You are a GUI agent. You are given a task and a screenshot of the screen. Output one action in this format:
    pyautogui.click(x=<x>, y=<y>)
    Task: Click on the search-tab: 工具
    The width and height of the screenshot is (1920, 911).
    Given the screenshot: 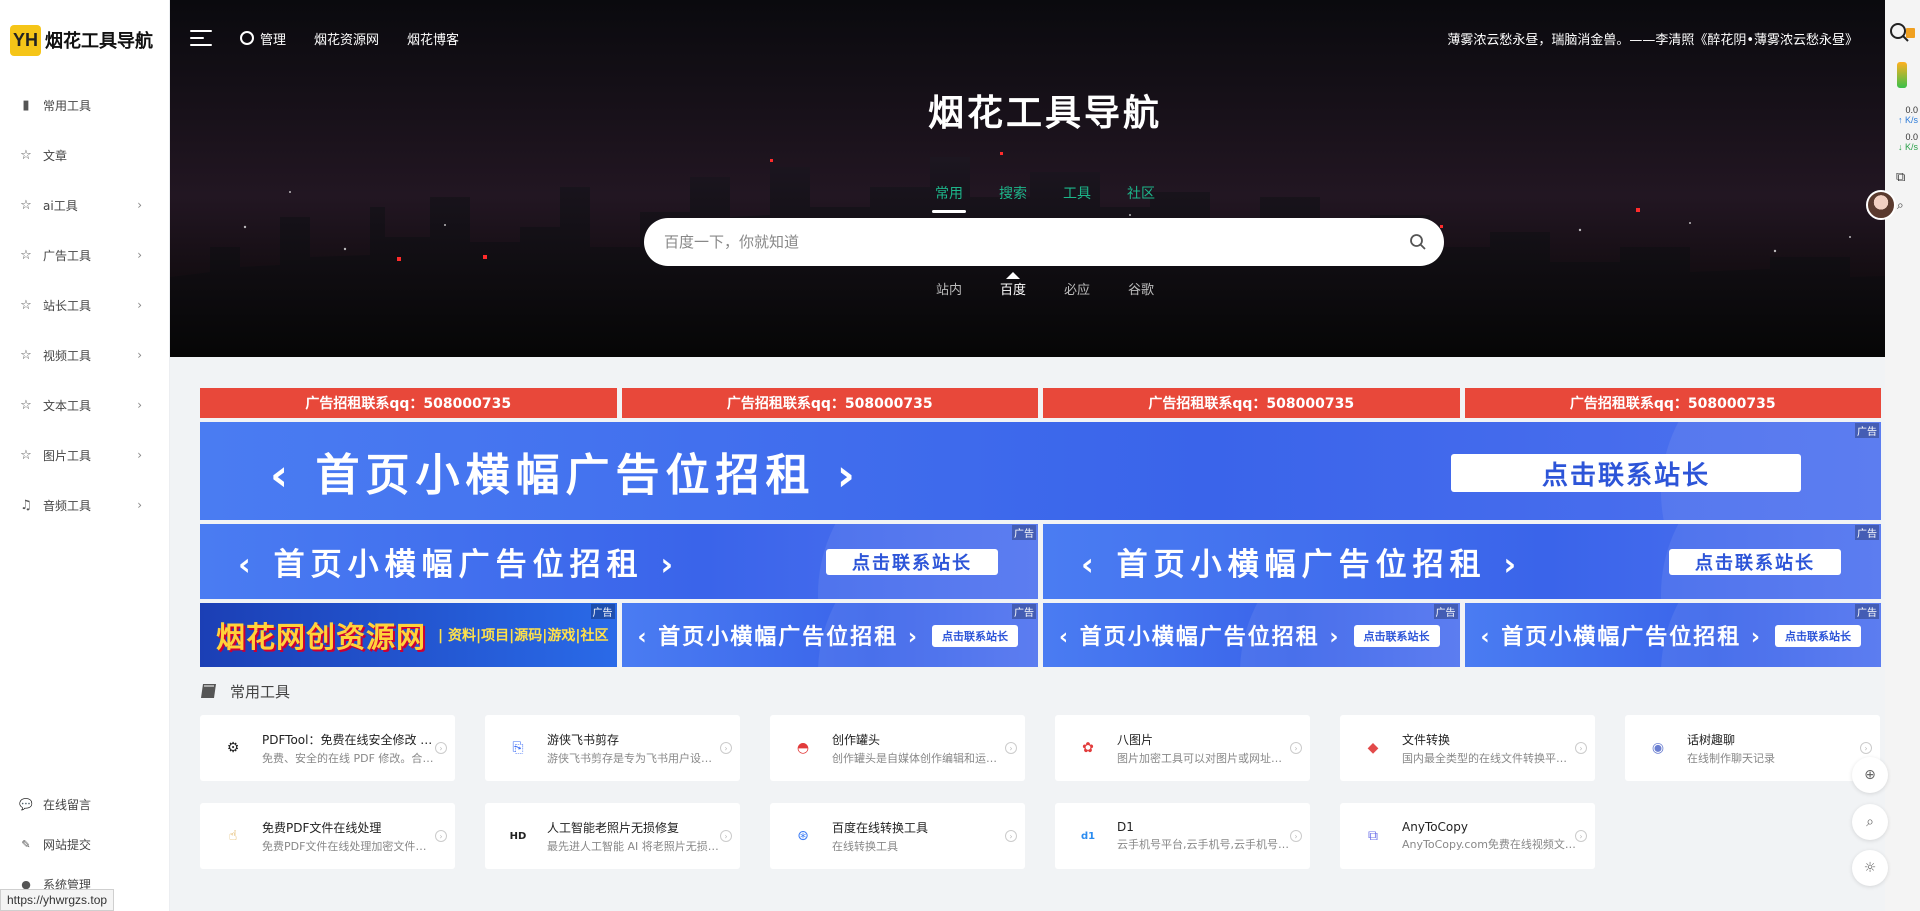 What is the action you would take?
    pyautogui.click(x=1077, y=198)
    